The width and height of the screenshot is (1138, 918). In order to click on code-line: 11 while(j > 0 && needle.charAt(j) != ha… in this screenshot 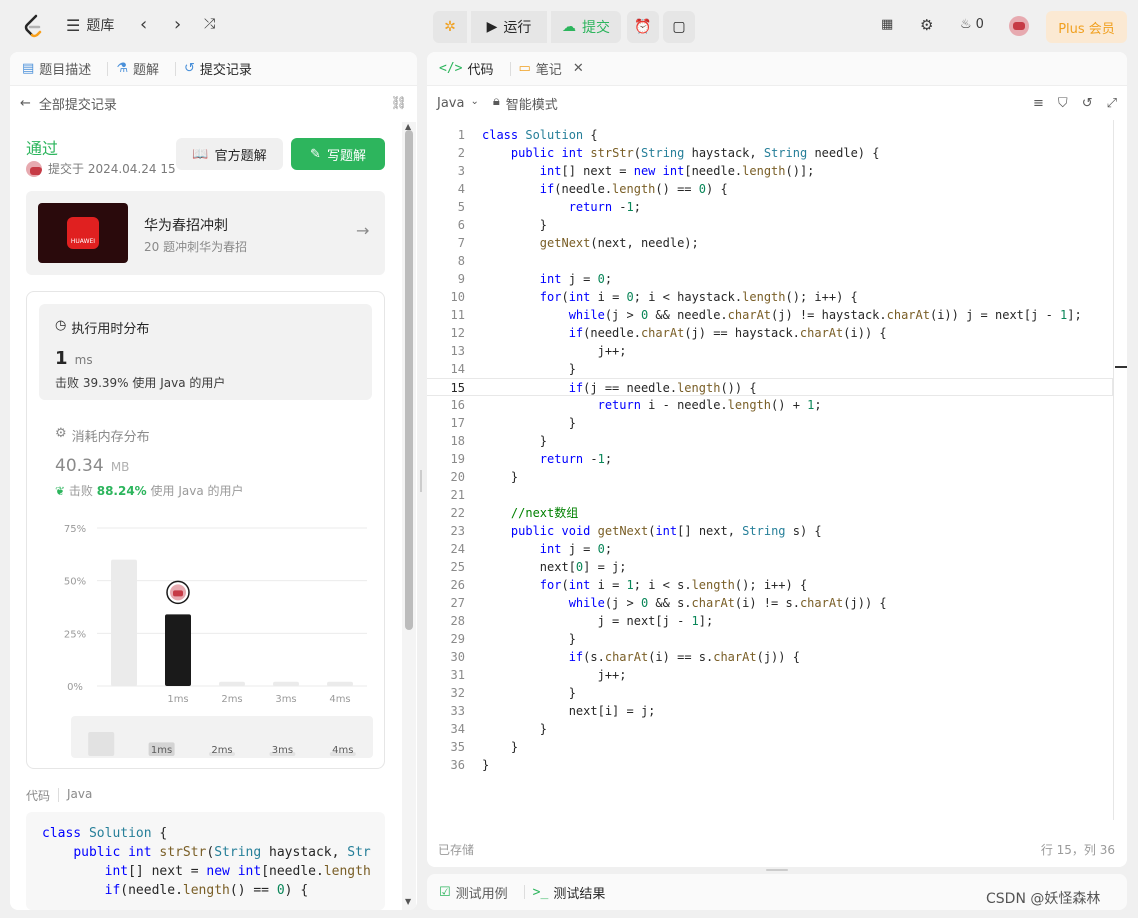, I will do `click(770, 315)`.